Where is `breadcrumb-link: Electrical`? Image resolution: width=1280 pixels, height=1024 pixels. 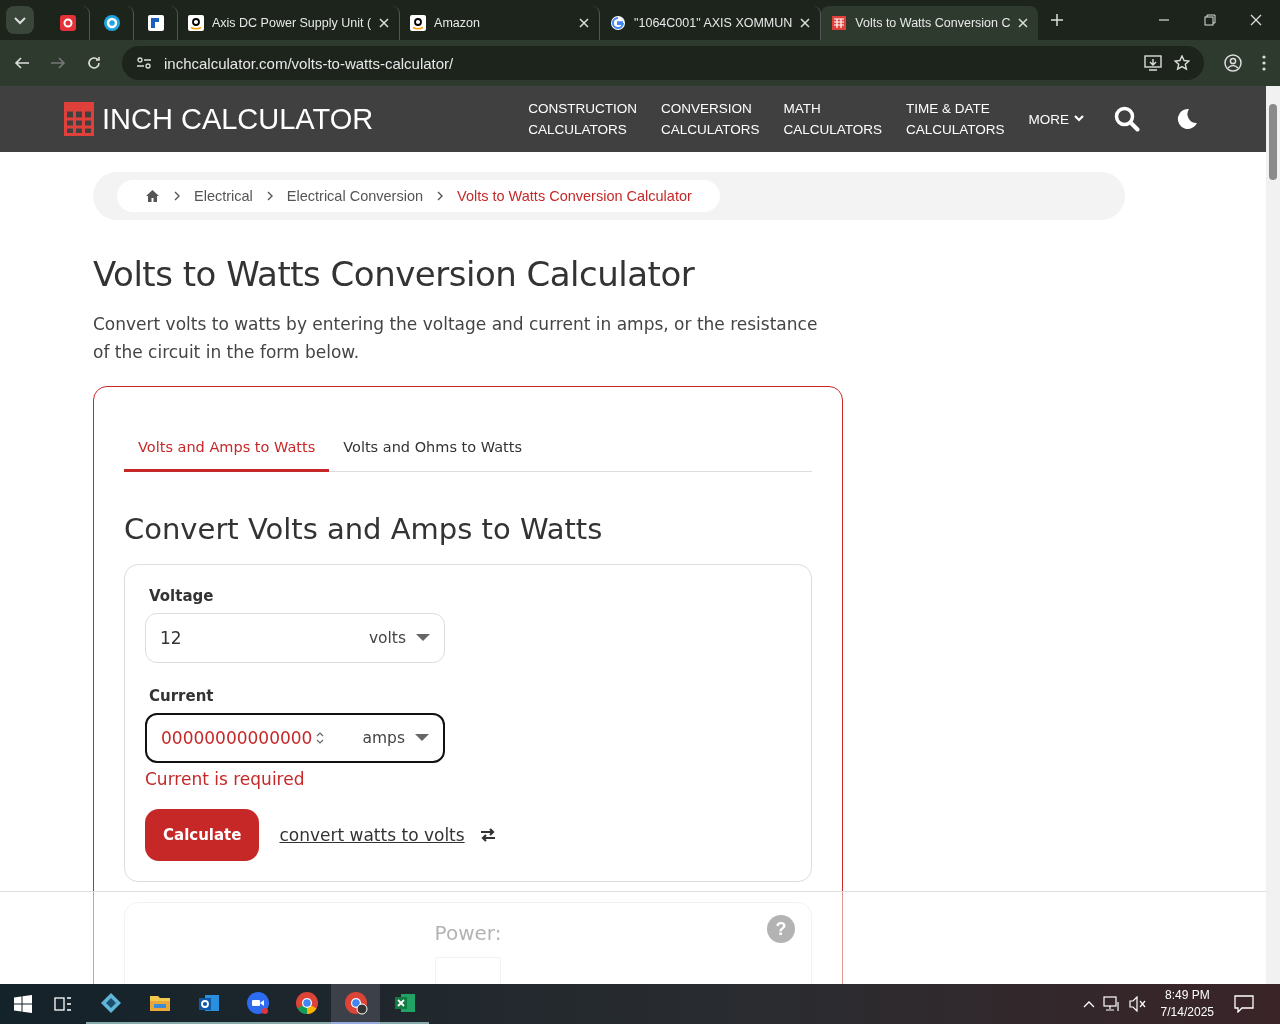
breadcrumb-link: Electrical is located at coordinates (223, 196).